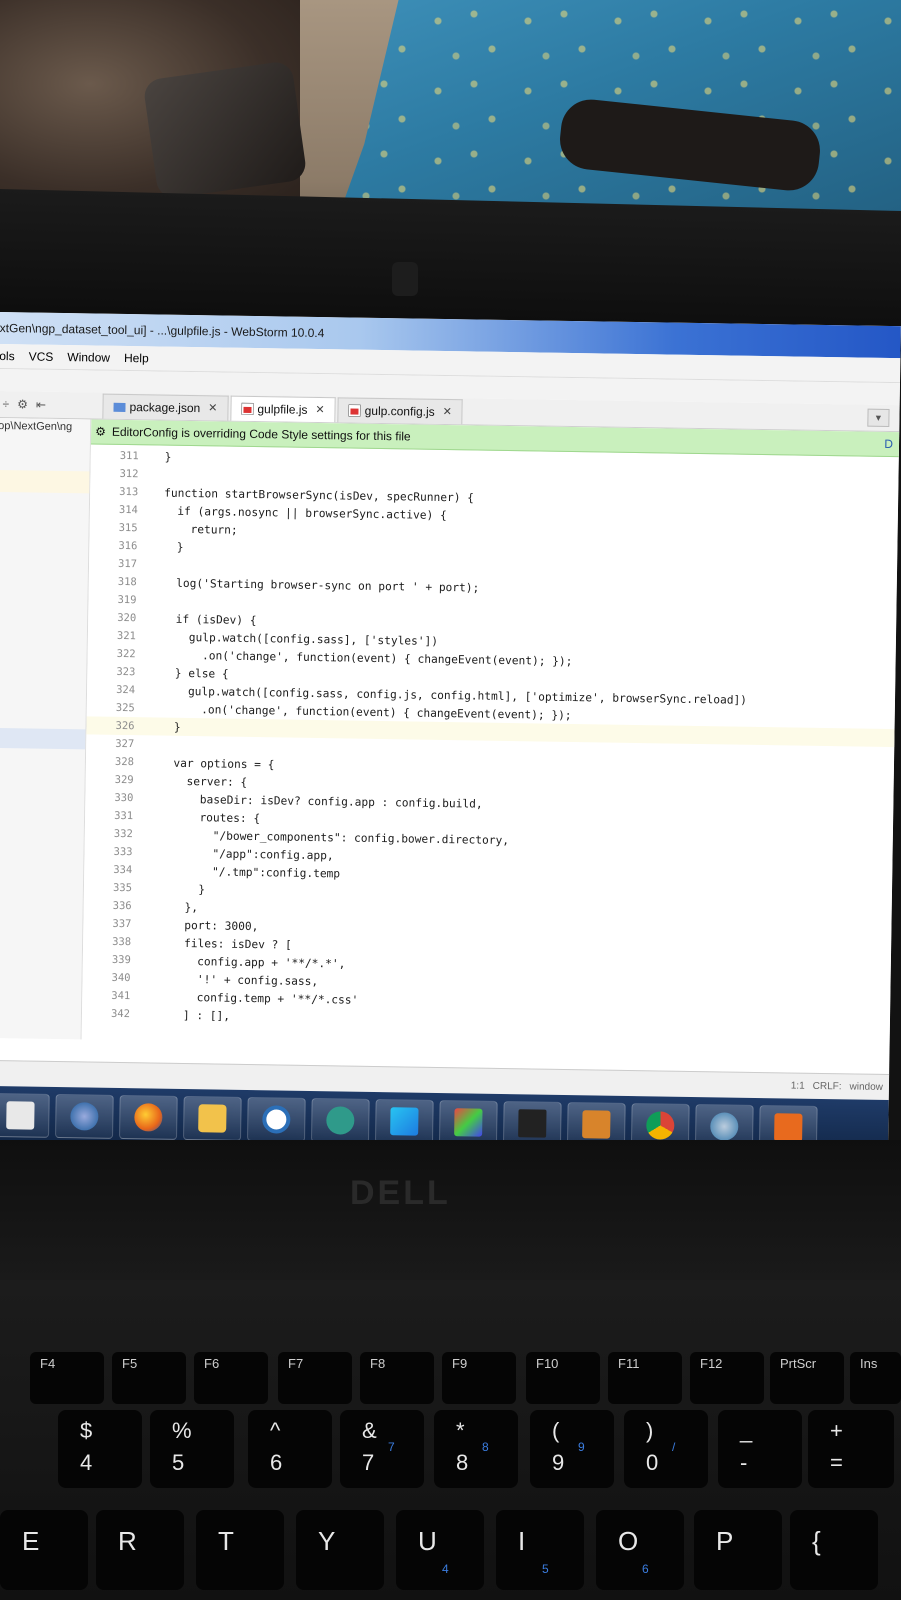 The image size is (901, 1600). I want to click on code-text: ] : [],, so click(193, 1015).